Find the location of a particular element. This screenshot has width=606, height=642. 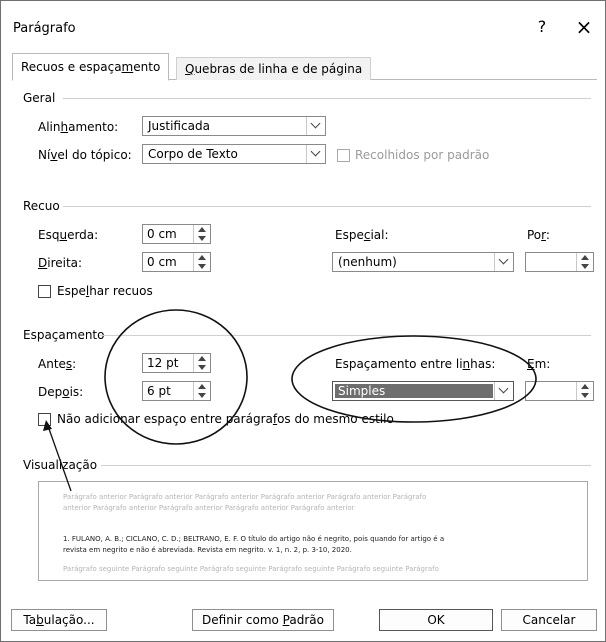

annotation-circle-line-spacing is located at coordinates (414, 379).